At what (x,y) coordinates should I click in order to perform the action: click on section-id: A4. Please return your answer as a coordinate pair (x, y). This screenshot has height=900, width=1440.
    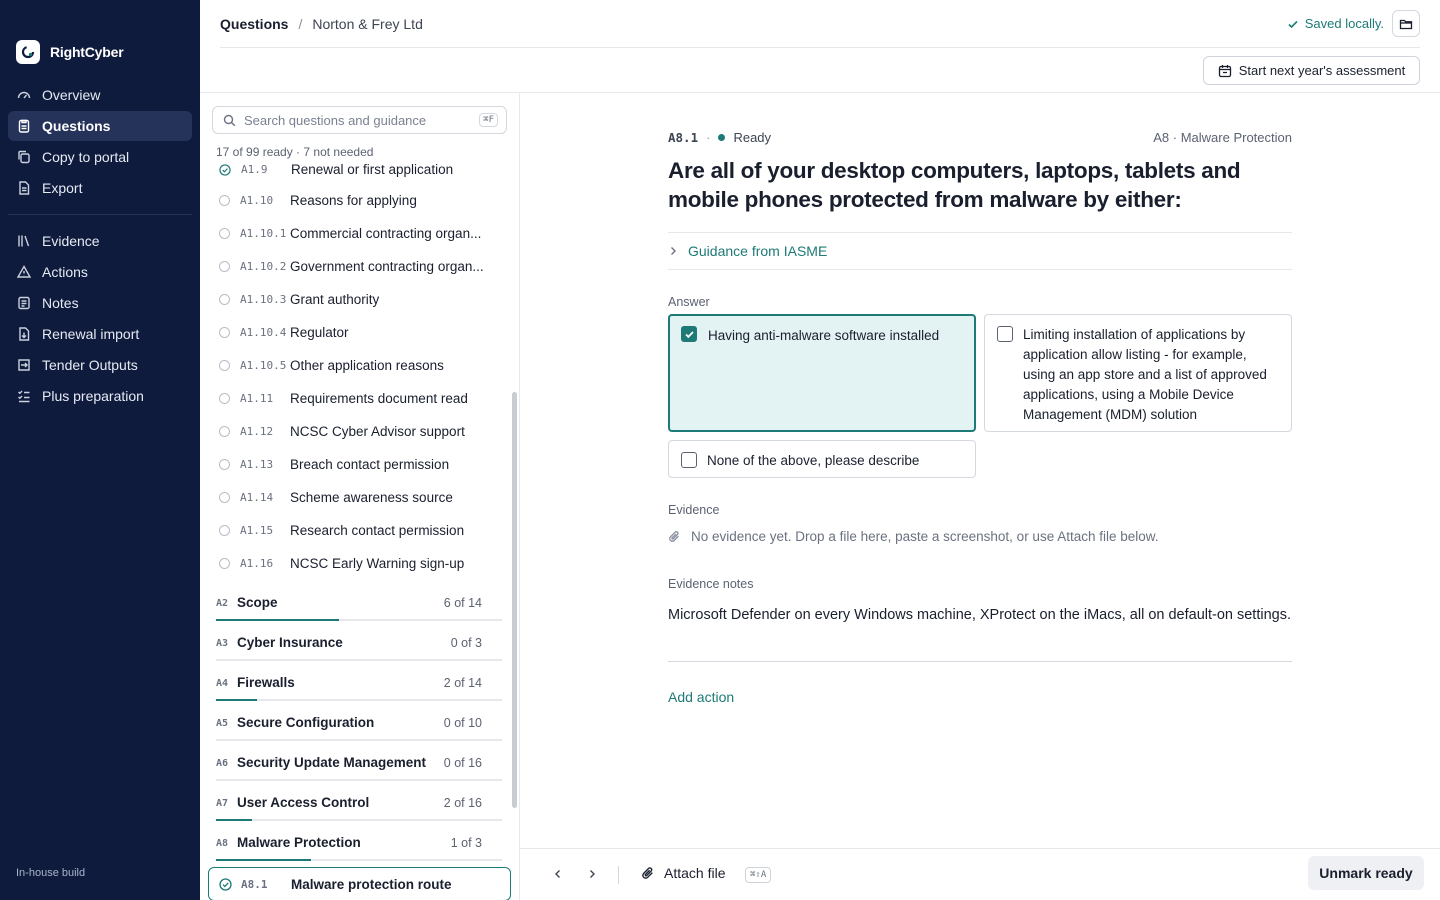
    Looking at the image, I should click on (222, 683).